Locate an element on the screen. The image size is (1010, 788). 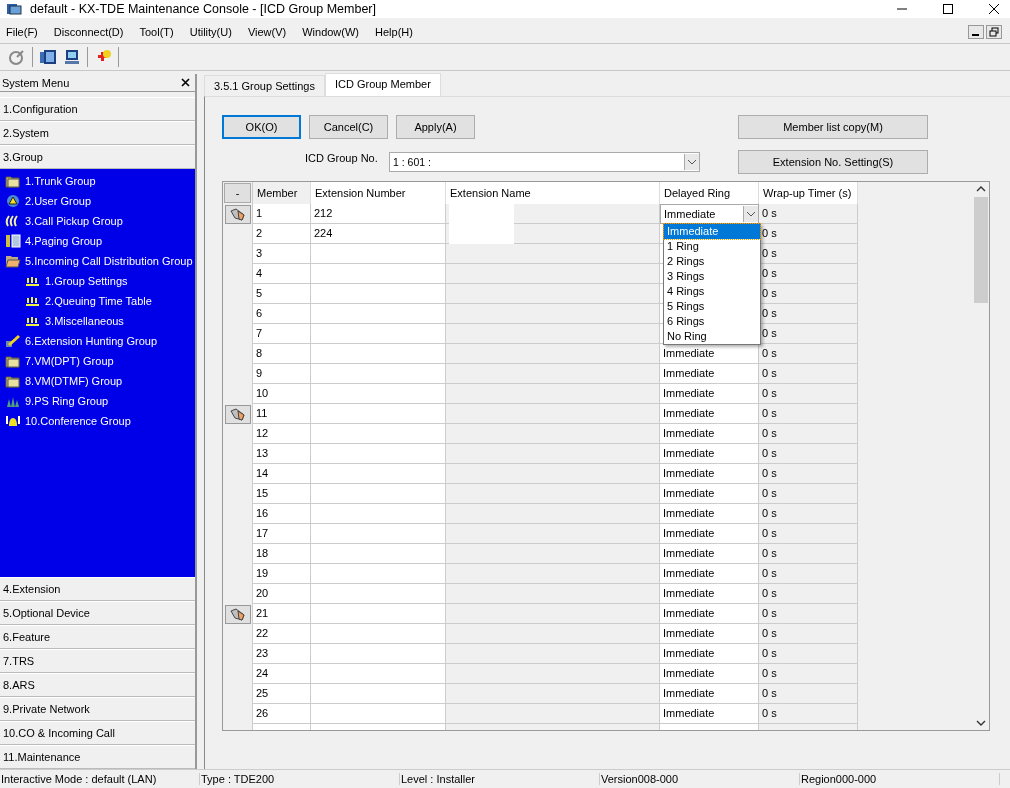
menu-item: Window(W) is located at coordinates (331, 32).